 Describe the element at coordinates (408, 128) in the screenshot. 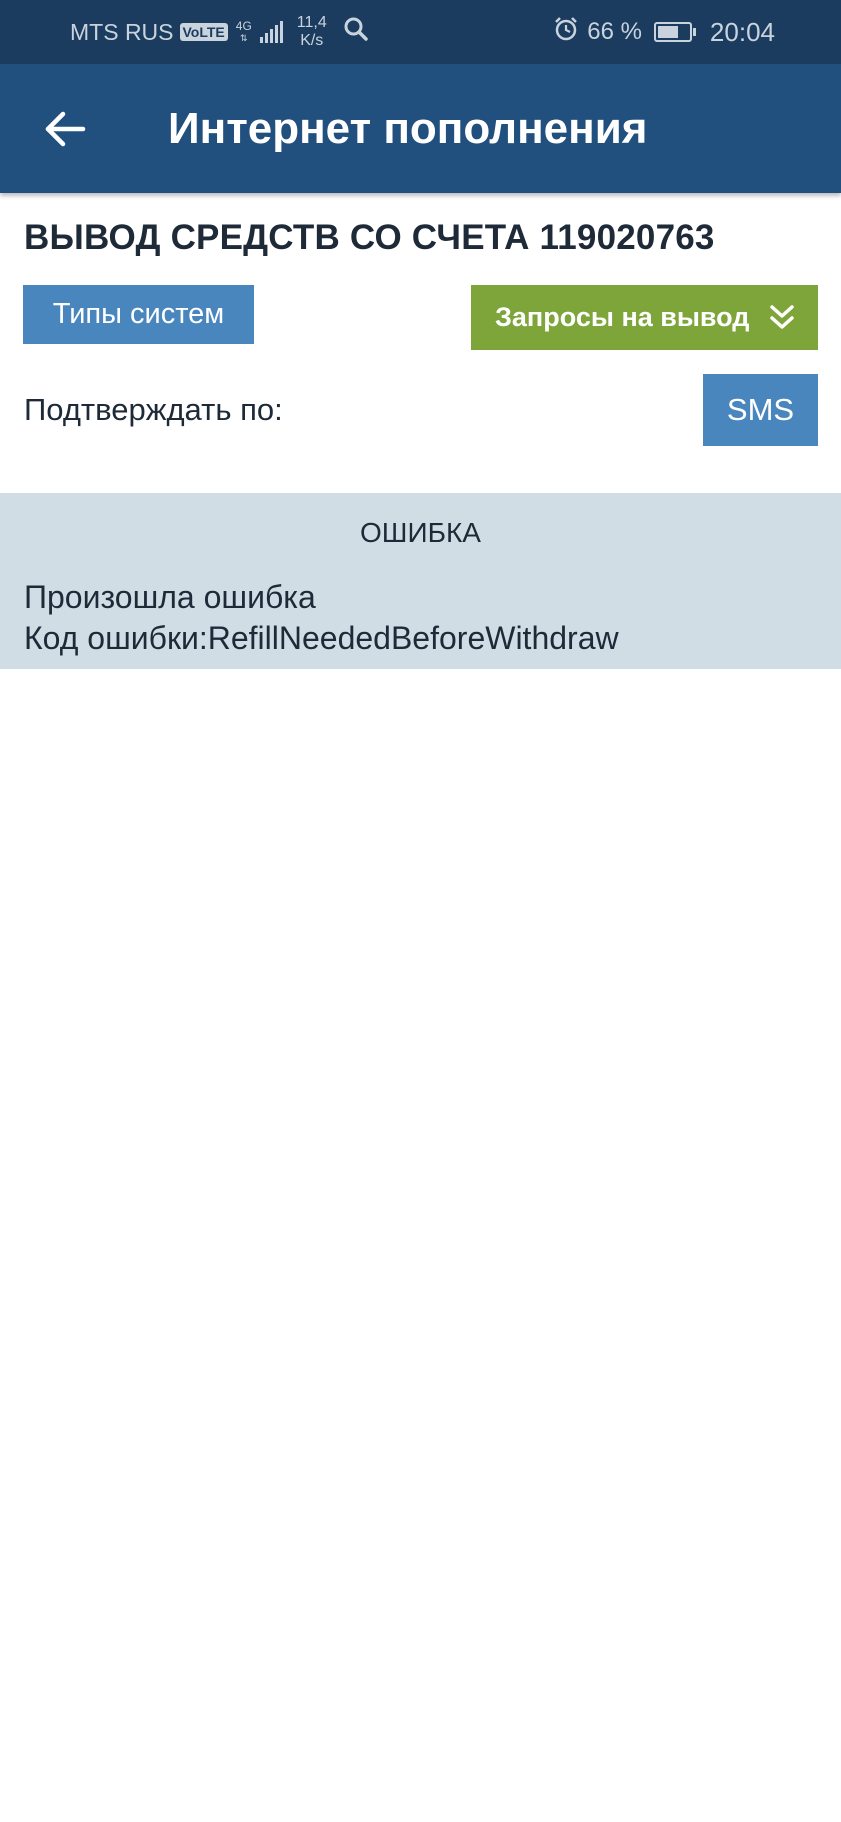

I see `page-title: Интернет пополнения` at that location.